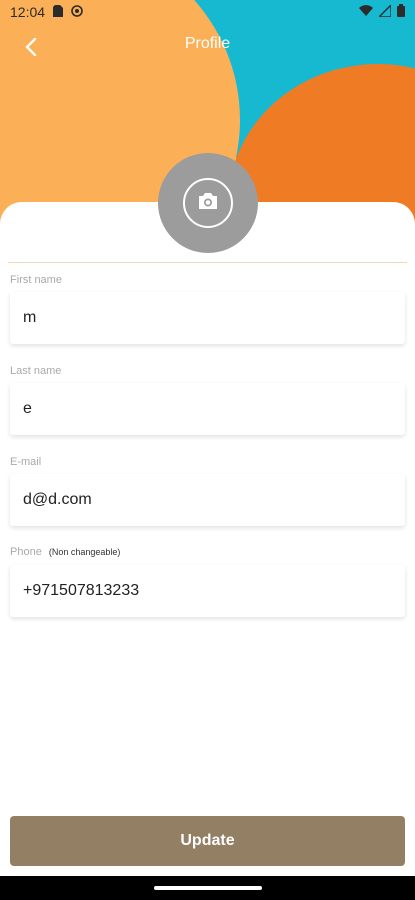 The width and height of the screenshot is (415, 900). What do you see at coordinates (36, 280) in the screenshot?
I see `first-name-label: First name` at bounding box center [36, 280].